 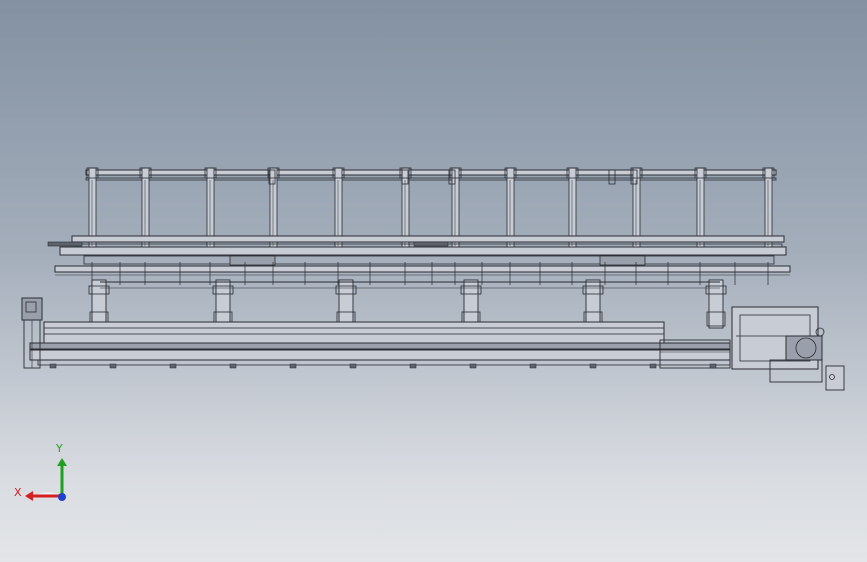 I want to click on coordinate-triad: X Y, so click(x=40, y=471).